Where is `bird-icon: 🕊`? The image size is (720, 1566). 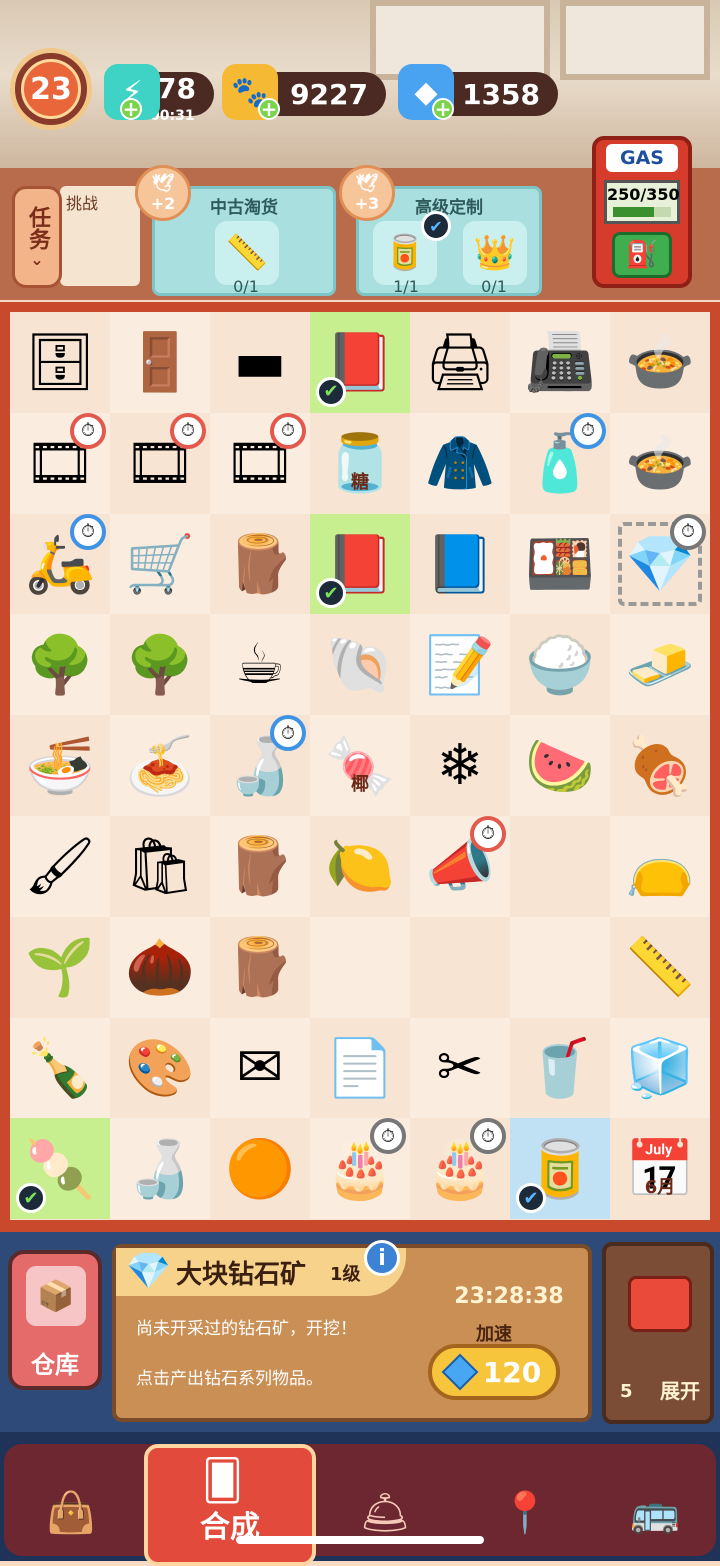
bird-icon: 🕊 is located at coordinates (163, 183).